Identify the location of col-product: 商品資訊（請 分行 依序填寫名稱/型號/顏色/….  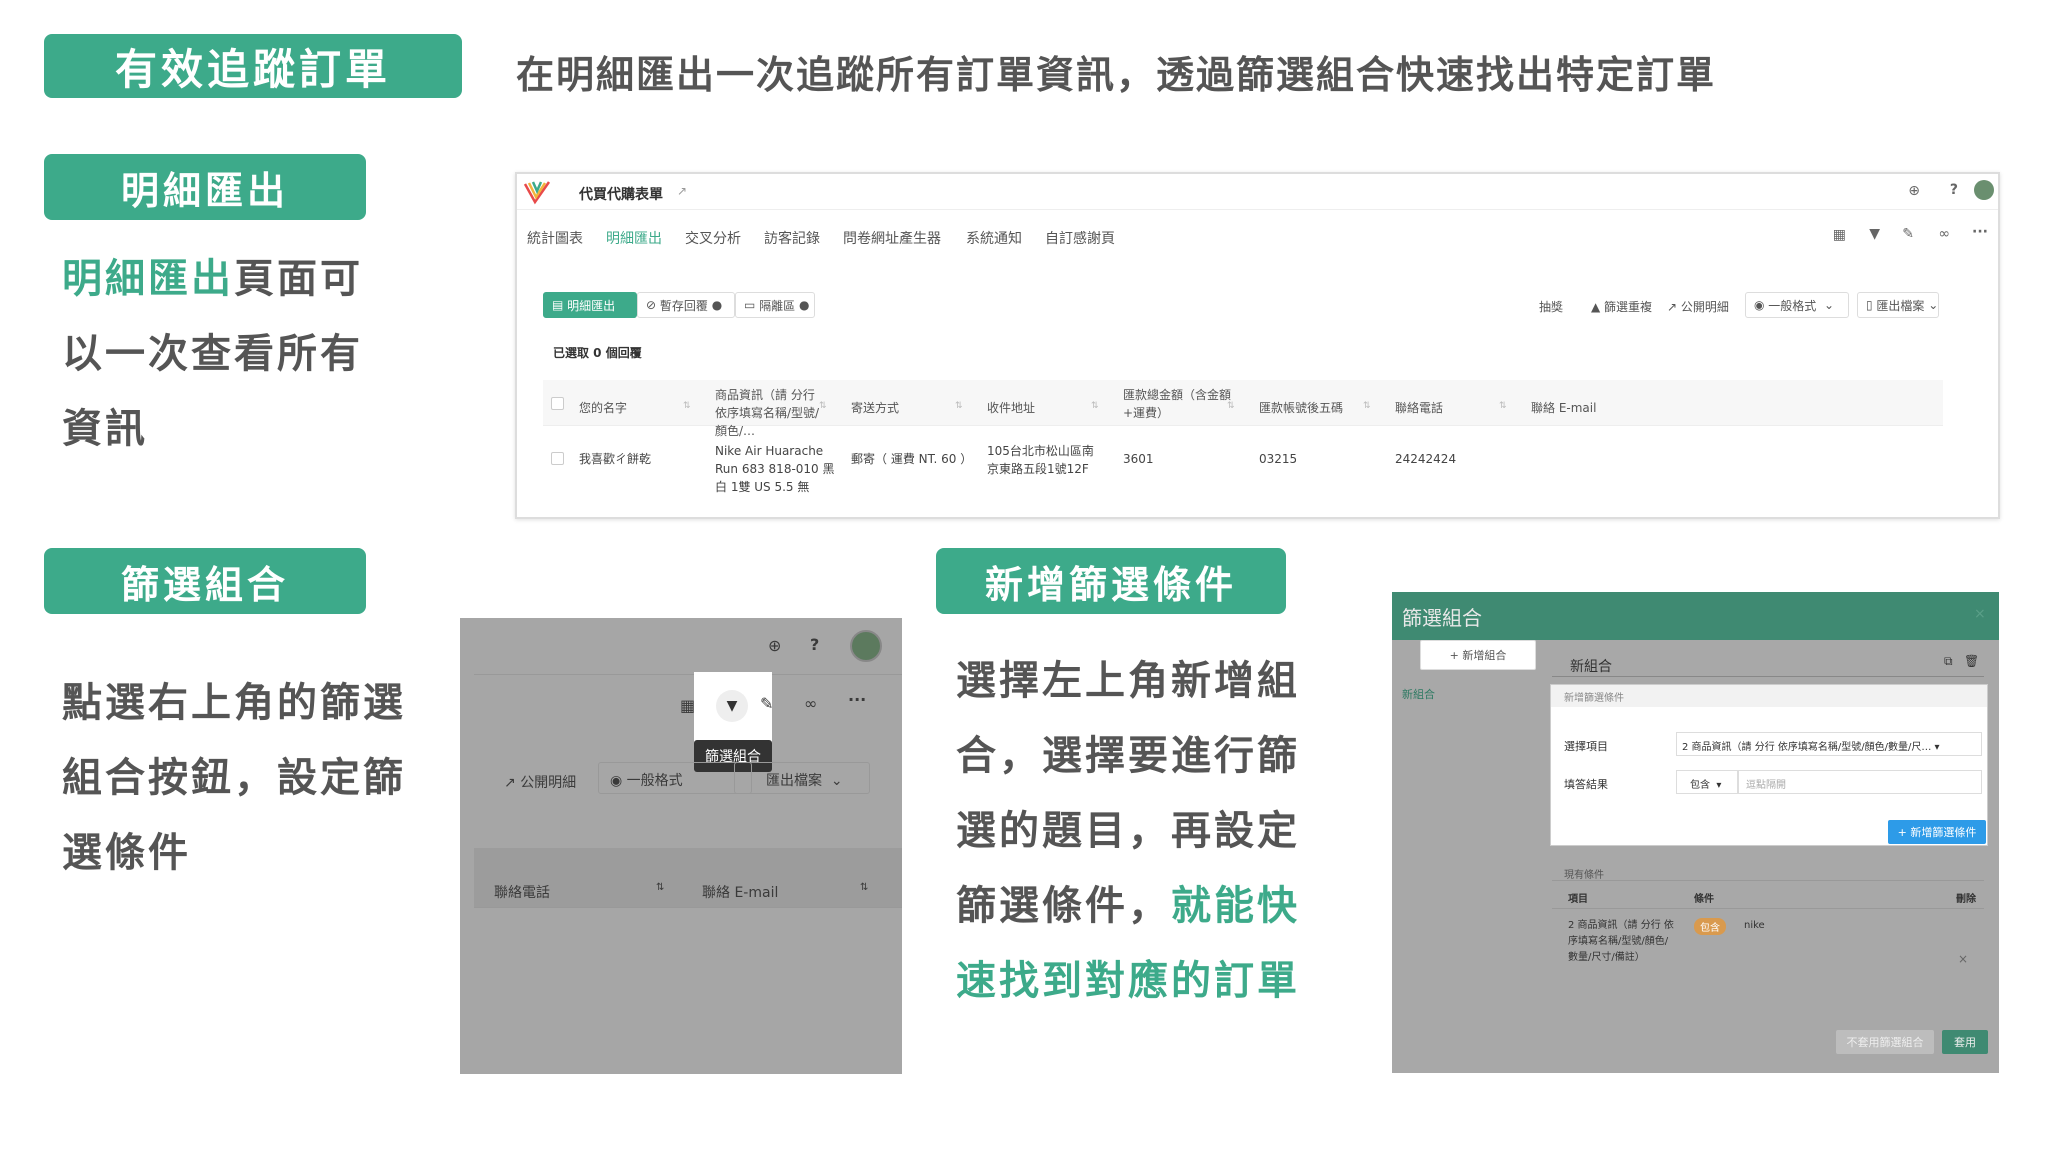
(771, 413).